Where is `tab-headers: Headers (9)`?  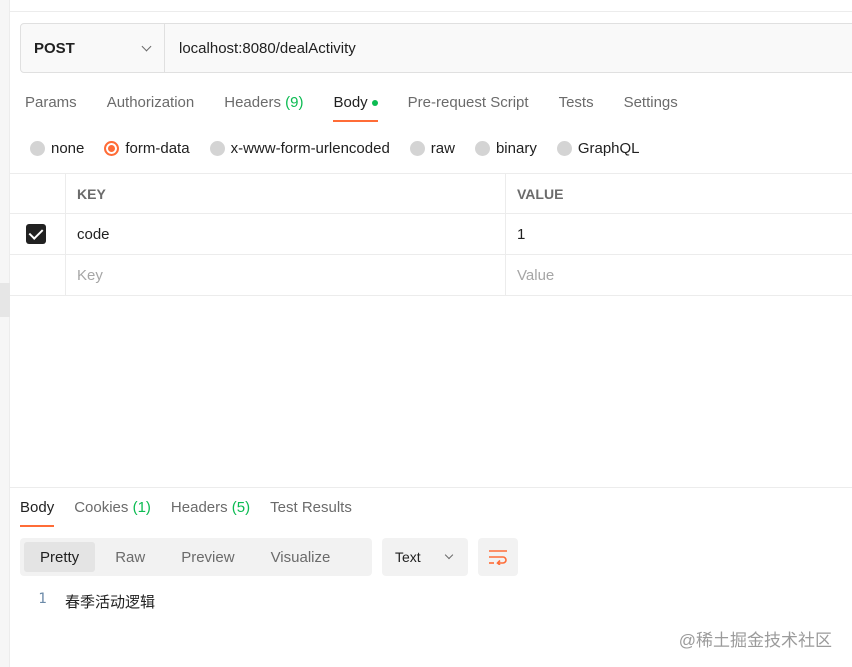
tab-headers: Headers (9) is located at coordinates (263, 108).